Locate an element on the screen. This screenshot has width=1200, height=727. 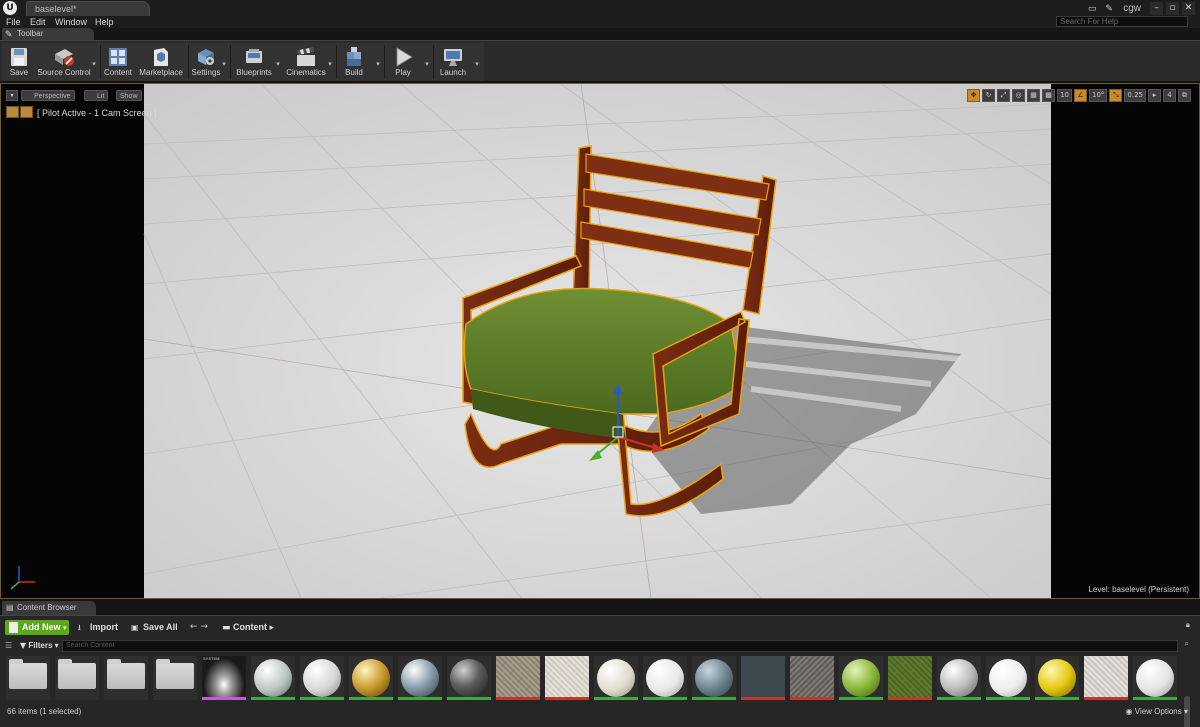
search-icon: ⌕ is located at coordinates (1187, 644).